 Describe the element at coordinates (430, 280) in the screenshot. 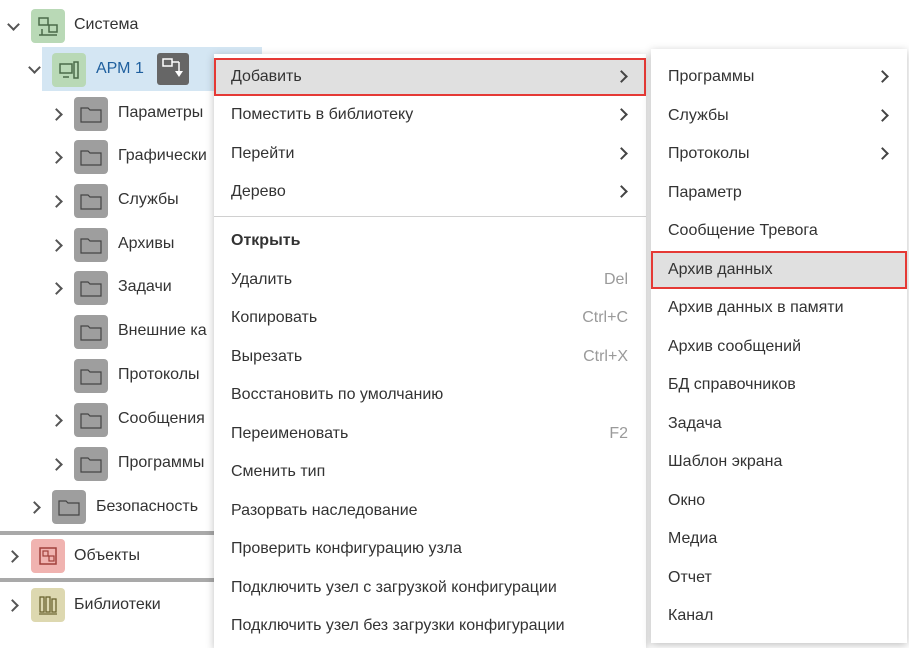

I see `menu-item-delete: Удалить Del` at that location.